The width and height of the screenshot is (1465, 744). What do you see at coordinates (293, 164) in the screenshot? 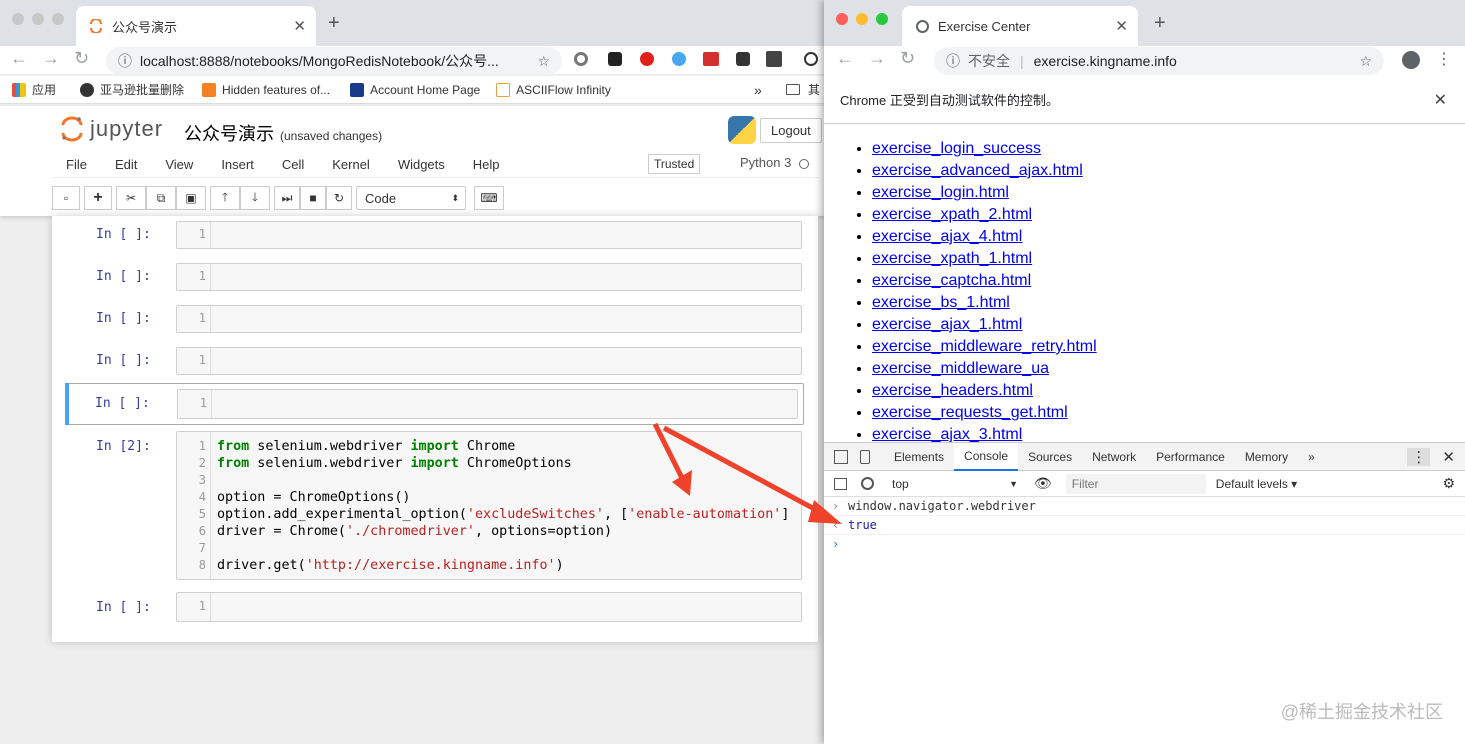
I see `menu-cell: Cell` at bounding box center [293, 164].